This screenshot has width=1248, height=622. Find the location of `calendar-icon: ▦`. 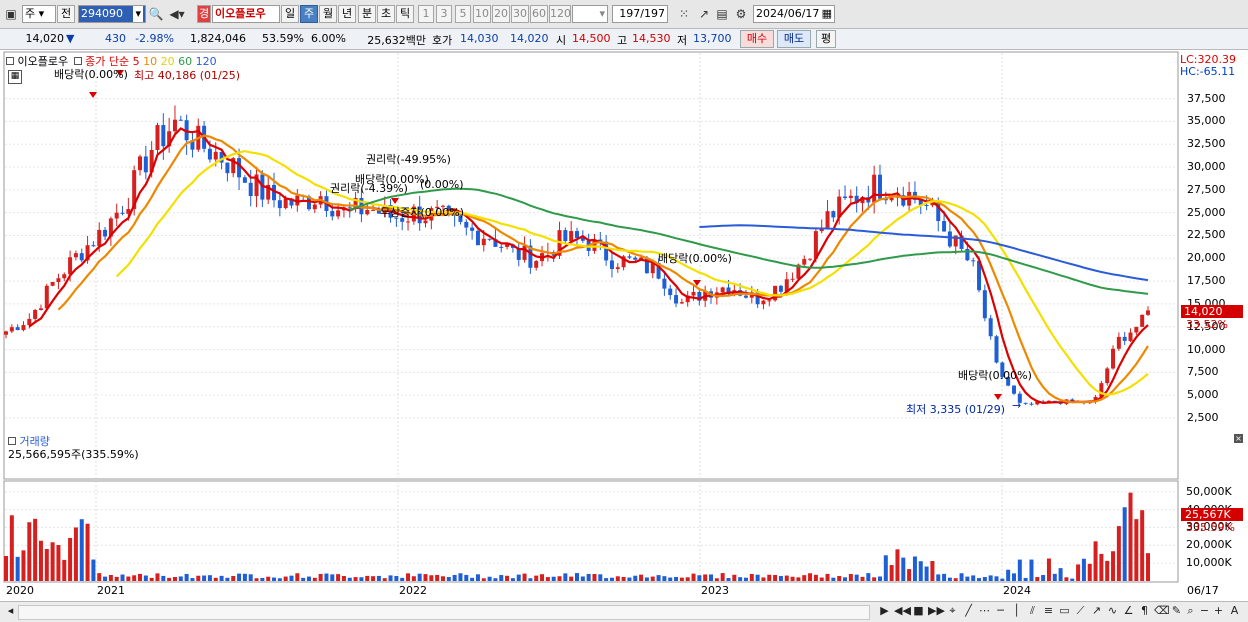

calendar-icon: ▦ is located at coordinates (827, 14).